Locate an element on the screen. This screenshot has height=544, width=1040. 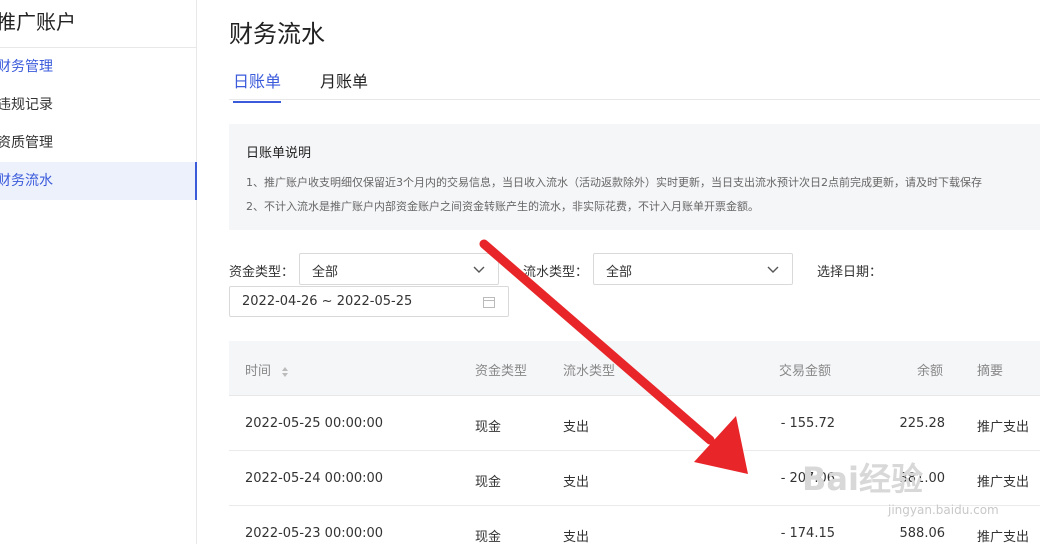
cell-time: 2022-05-25 00:00:00 is located at coordinates (314, 423).